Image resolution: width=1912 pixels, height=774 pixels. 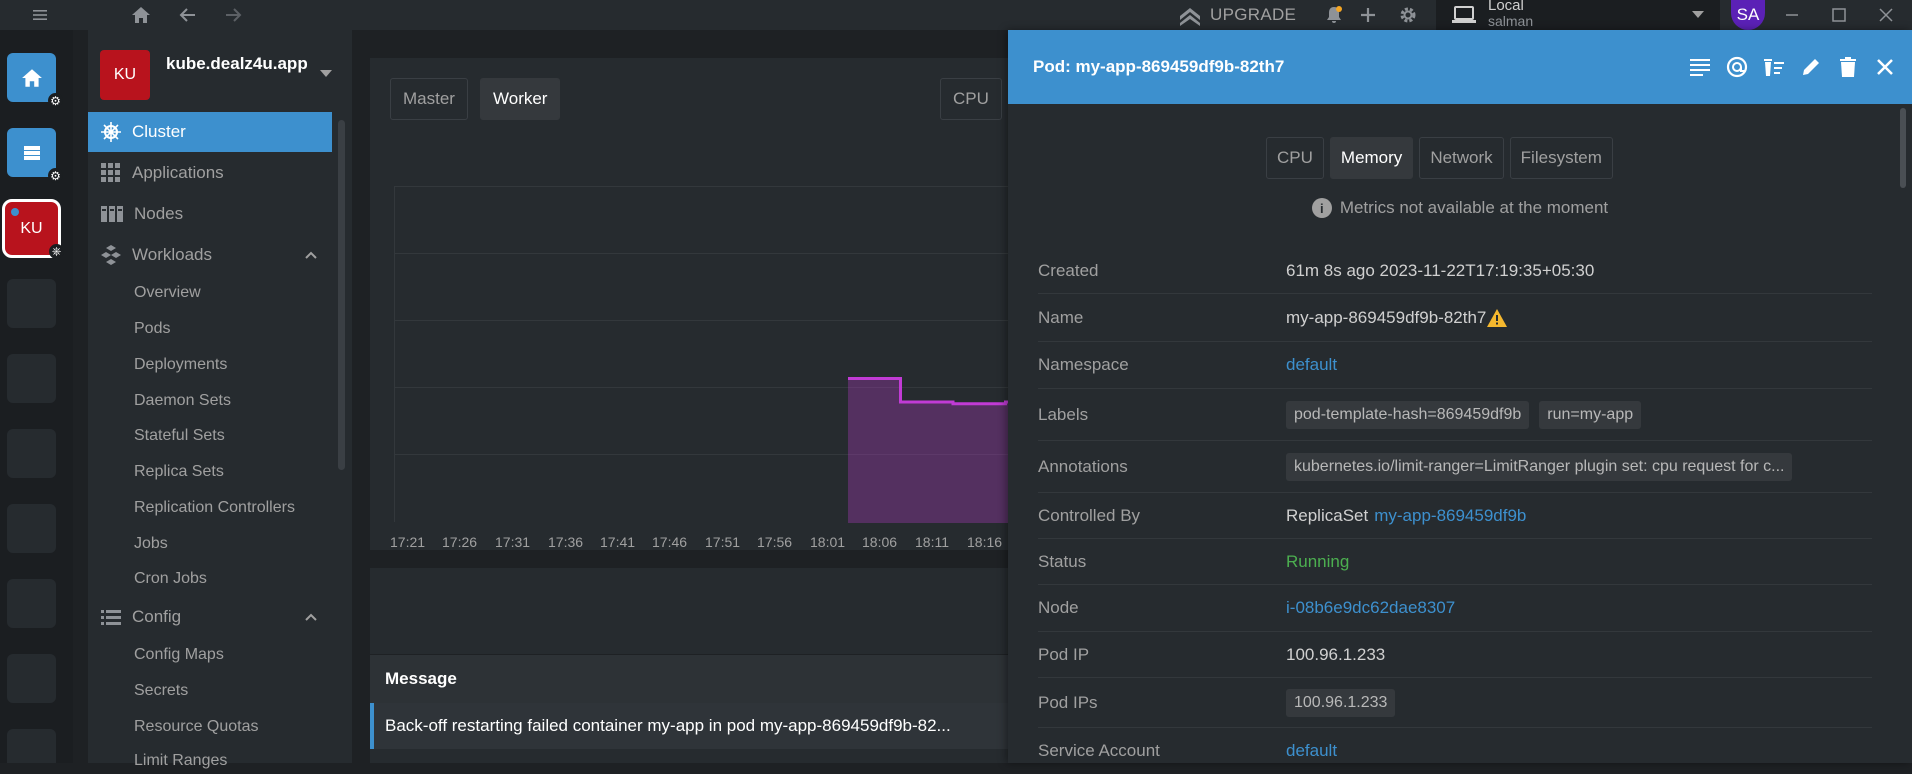 What do you see at coordinates (1058, 607) in the screenshot?
I see `detail-key: Node` at bounding box center [1058, 607].